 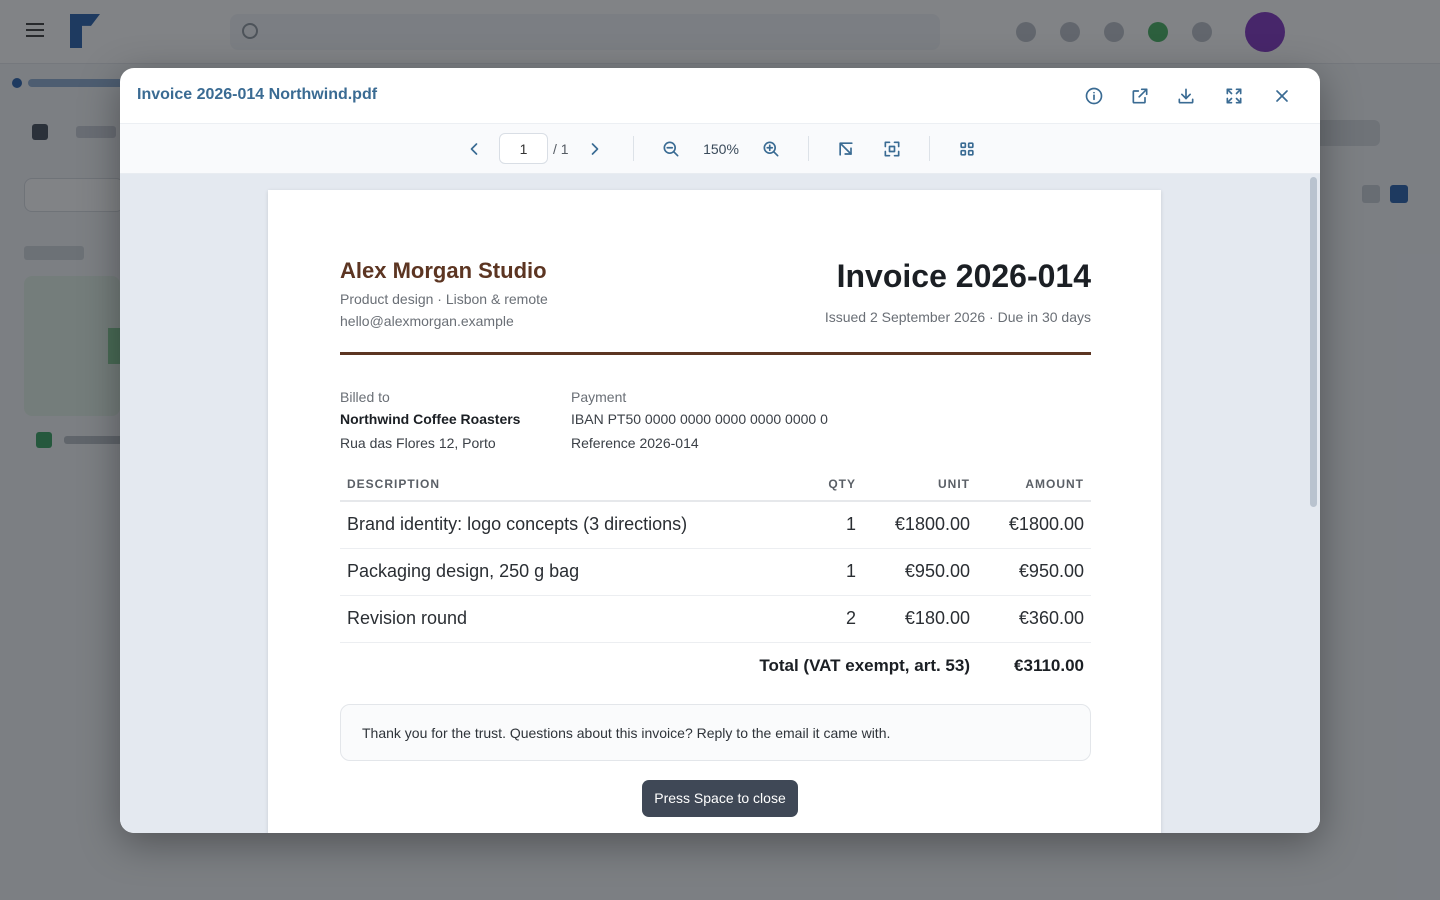 I want to click on download-icon, so click(x=1186, y=96).